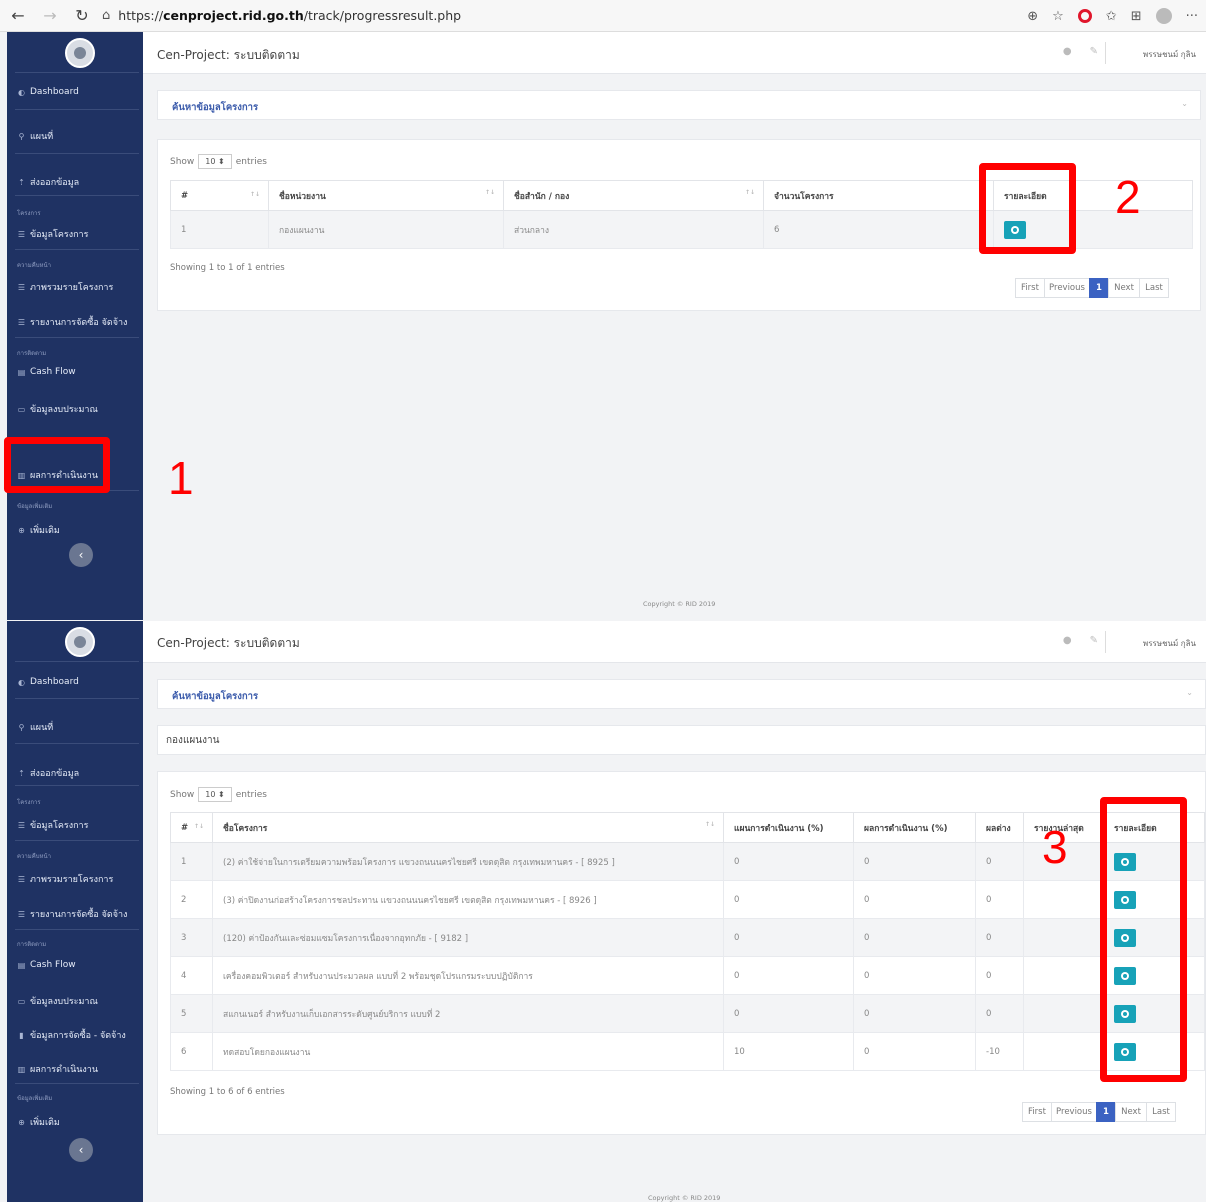 The height and width of the screenshot is (1202, 1206). I want to click on sidebar-item-results: ▥ ผลการดำเนินงาน, so click(57, 1069).